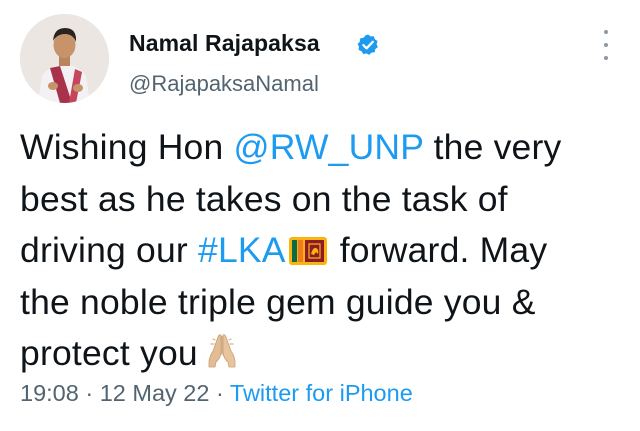 The height and width of the screenshot is (431, 640). Describe the element at coordinates (438, 250) in the screenshot. I see `tweet-text-segment: forward. May` at that location.